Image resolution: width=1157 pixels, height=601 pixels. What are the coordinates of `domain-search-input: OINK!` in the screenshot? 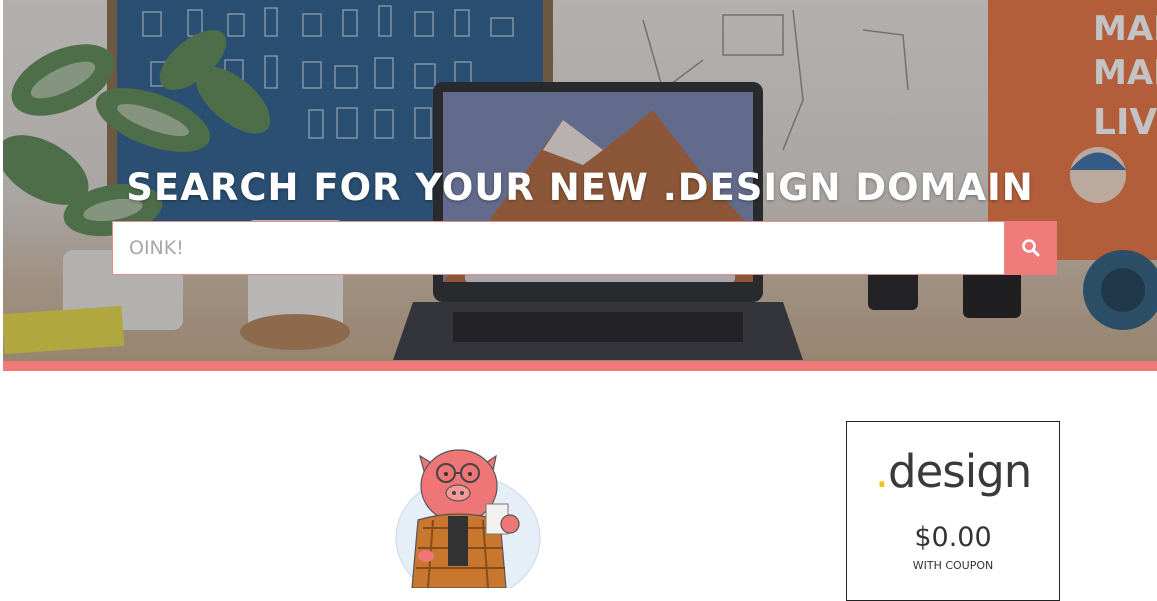 It's located at (558, 248).